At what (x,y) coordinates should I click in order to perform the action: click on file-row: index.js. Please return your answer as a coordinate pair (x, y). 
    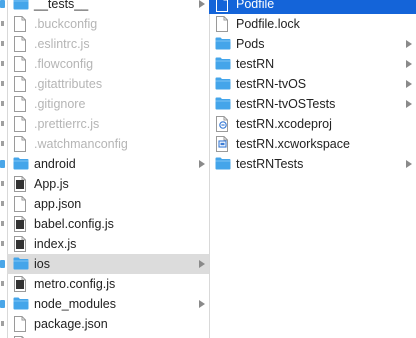
    Looking at the image, I should click on (108, 244).